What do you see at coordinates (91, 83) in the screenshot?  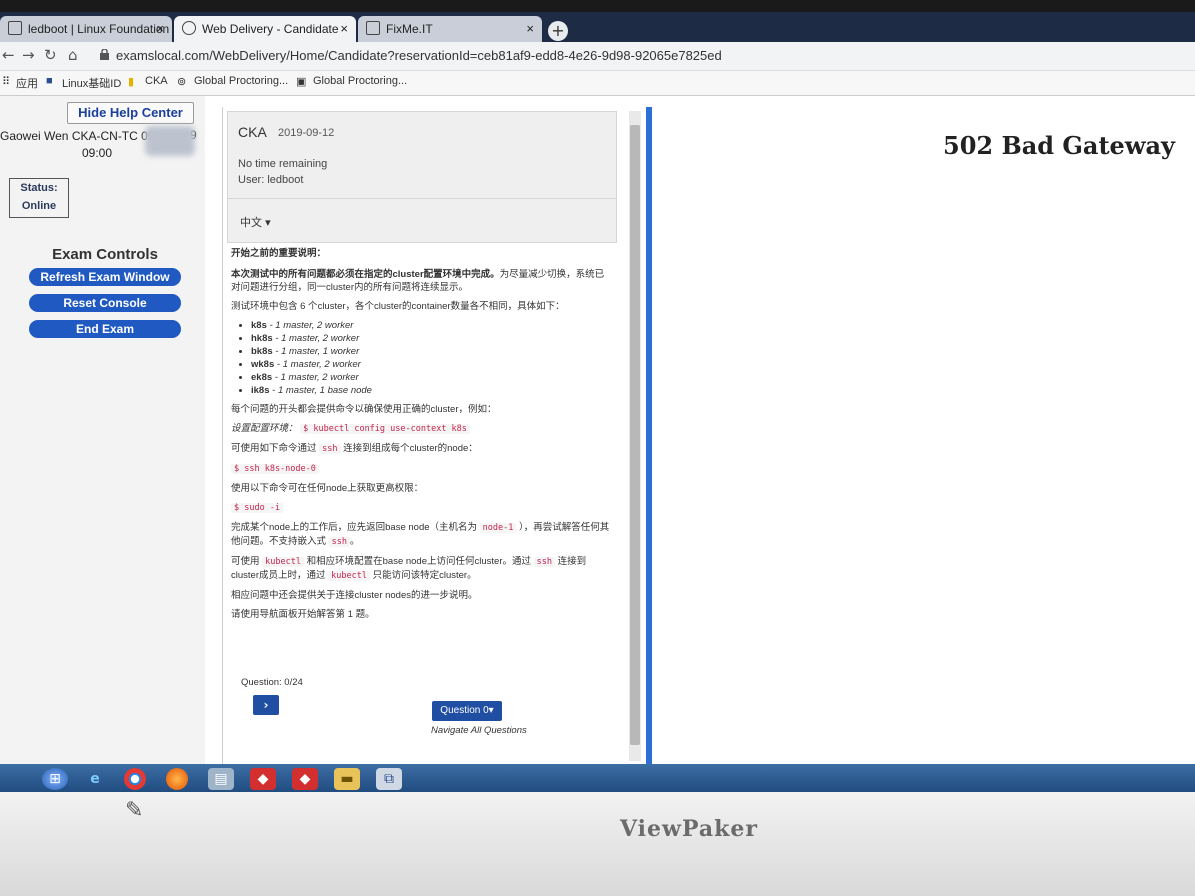 I see `bookmark-linux-id: Linux基础ID` at bounding box center [91, 83].